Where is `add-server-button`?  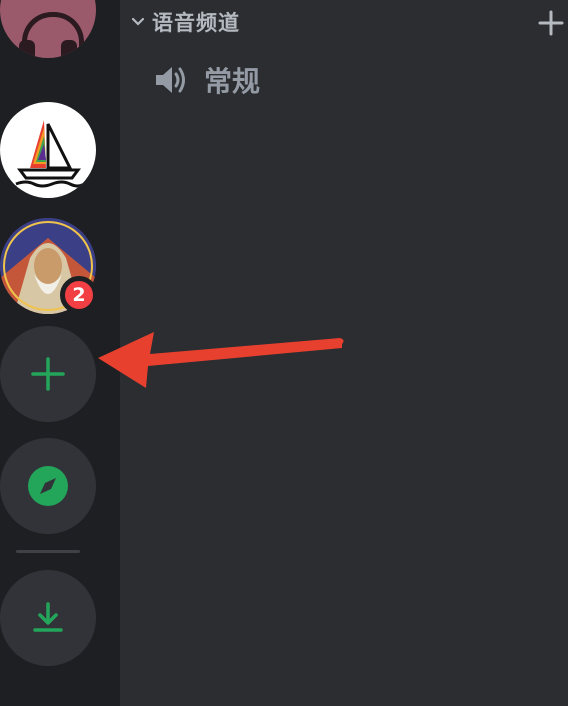
add-server-button is located at coordinates (48, 374).